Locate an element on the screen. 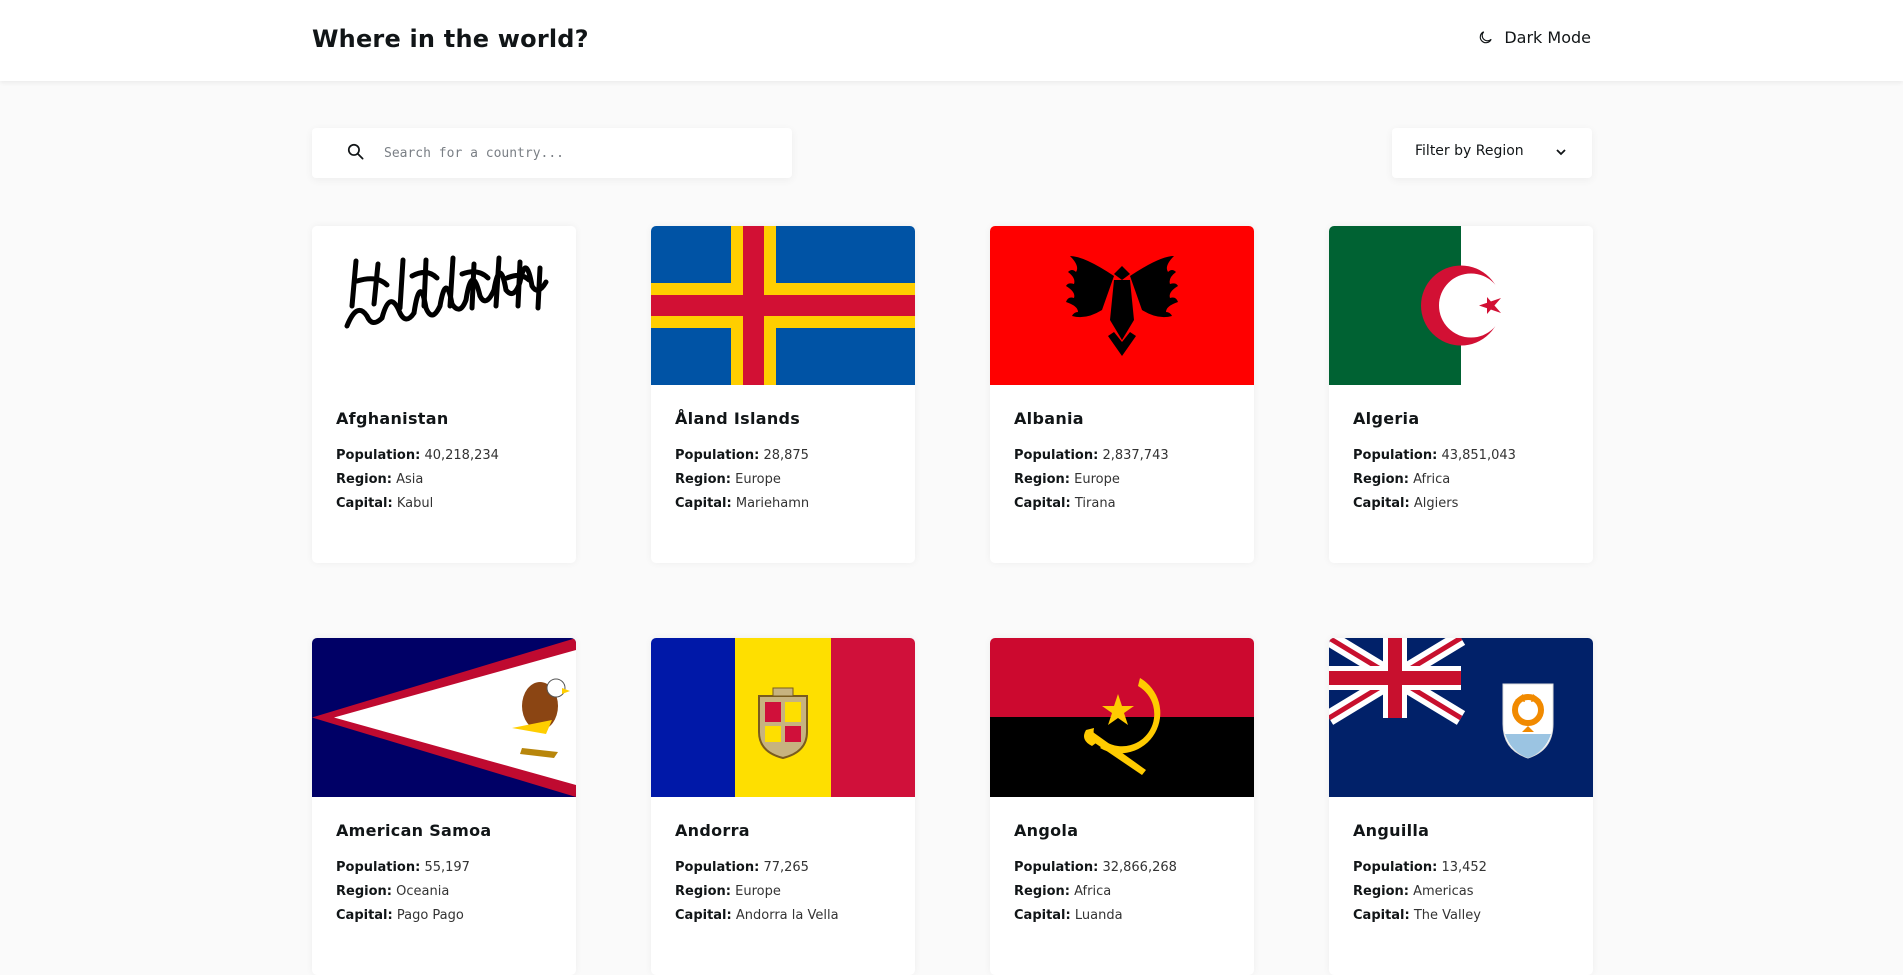 The image size is (1903, 975). region-filter-label: Filter by Region is located at coordinates (1469, 151).